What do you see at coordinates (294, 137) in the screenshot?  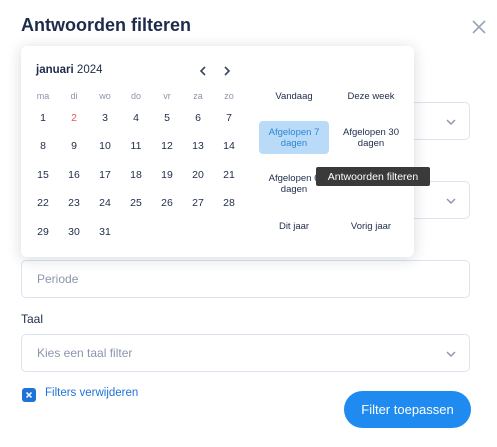 I see `preset-afgelopen-7-dagen: Afgelopen 7 dagen` at bounding box center [294, 137].